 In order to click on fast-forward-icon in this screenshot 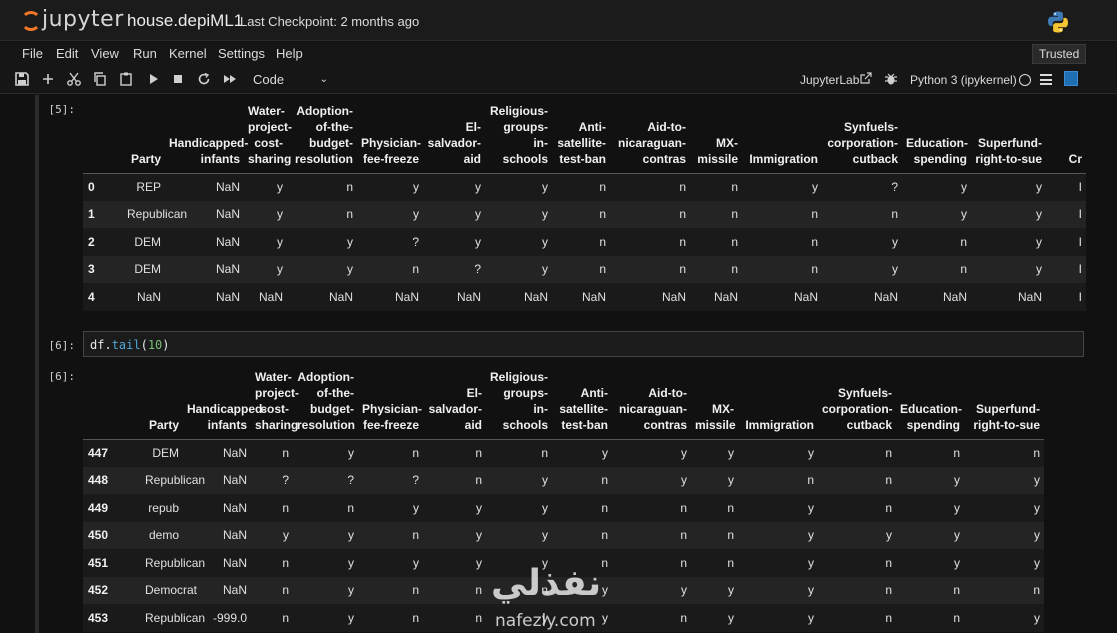, I will do `click(230, 79)`.